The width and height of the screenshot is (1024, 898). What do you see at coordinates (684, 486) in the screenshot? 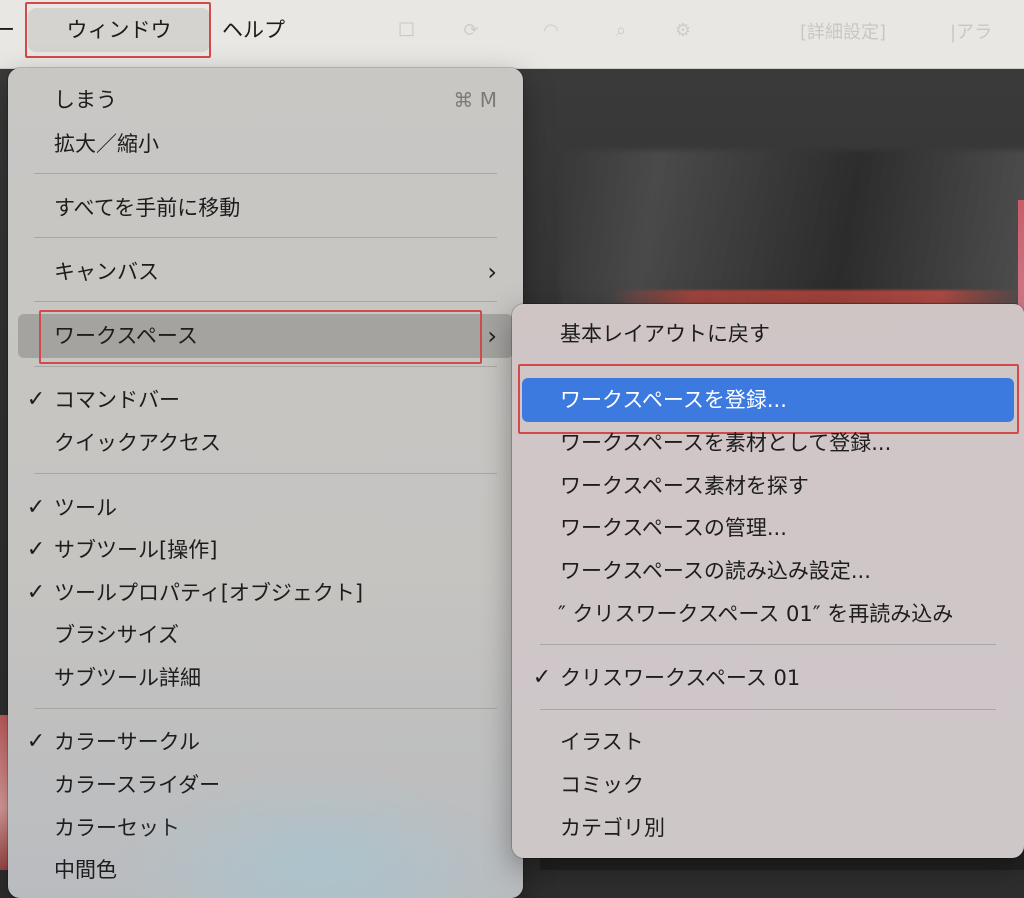
I see `menu-item-label: ワークスペース素材を探す` at bounding box center [684, 486].